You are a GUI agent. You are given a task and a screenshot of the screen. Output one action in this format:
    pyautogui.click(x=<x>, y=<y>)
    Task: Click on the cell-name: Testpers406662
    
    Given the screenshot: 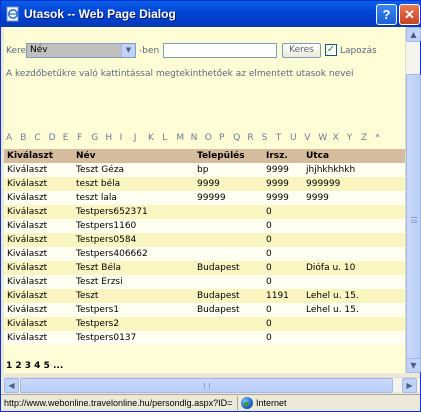 What is the action you would take?
    pyautogui.click(x=133, y=254)
    